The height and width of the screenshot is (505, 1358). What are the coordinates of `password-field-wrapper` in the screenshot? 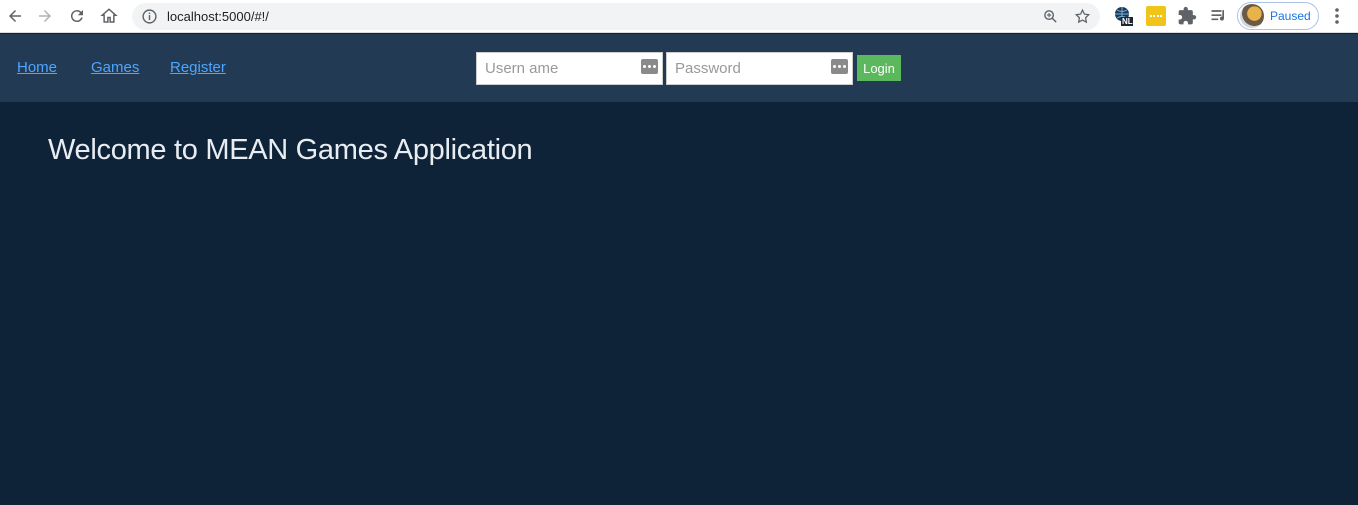 It's located at (759, 68).